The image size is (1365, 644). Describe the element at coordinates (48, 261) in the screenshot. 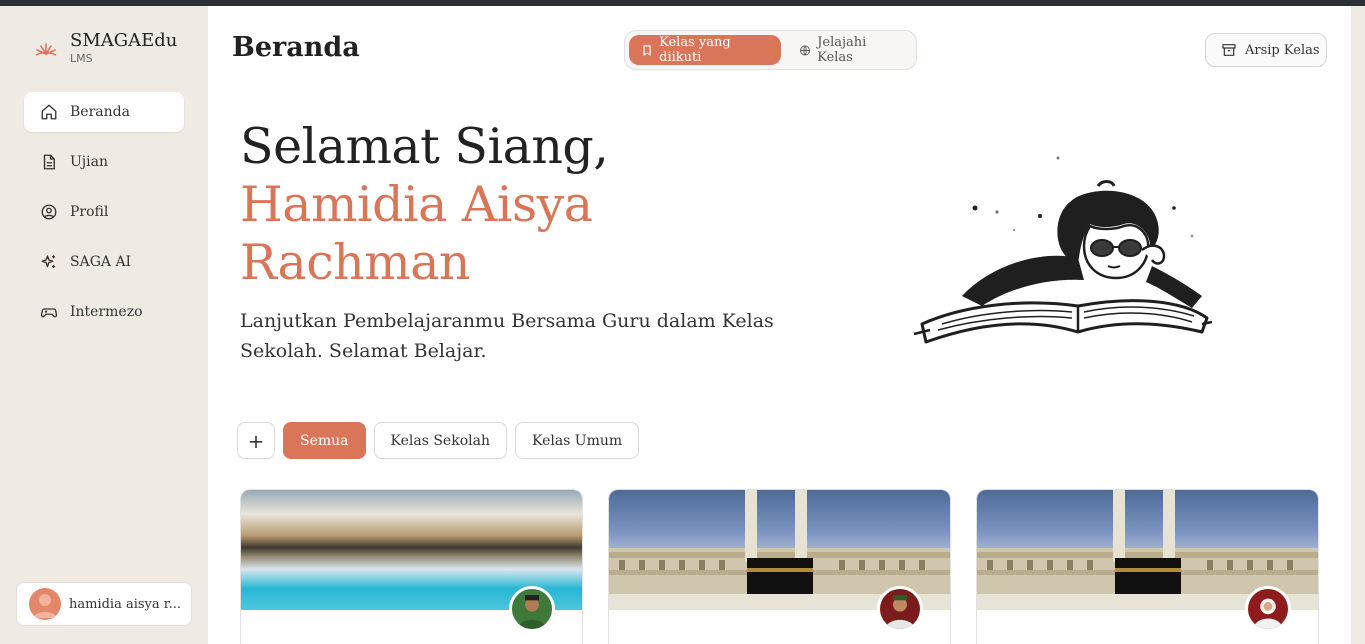

I see `sparkles-icon` at that location.